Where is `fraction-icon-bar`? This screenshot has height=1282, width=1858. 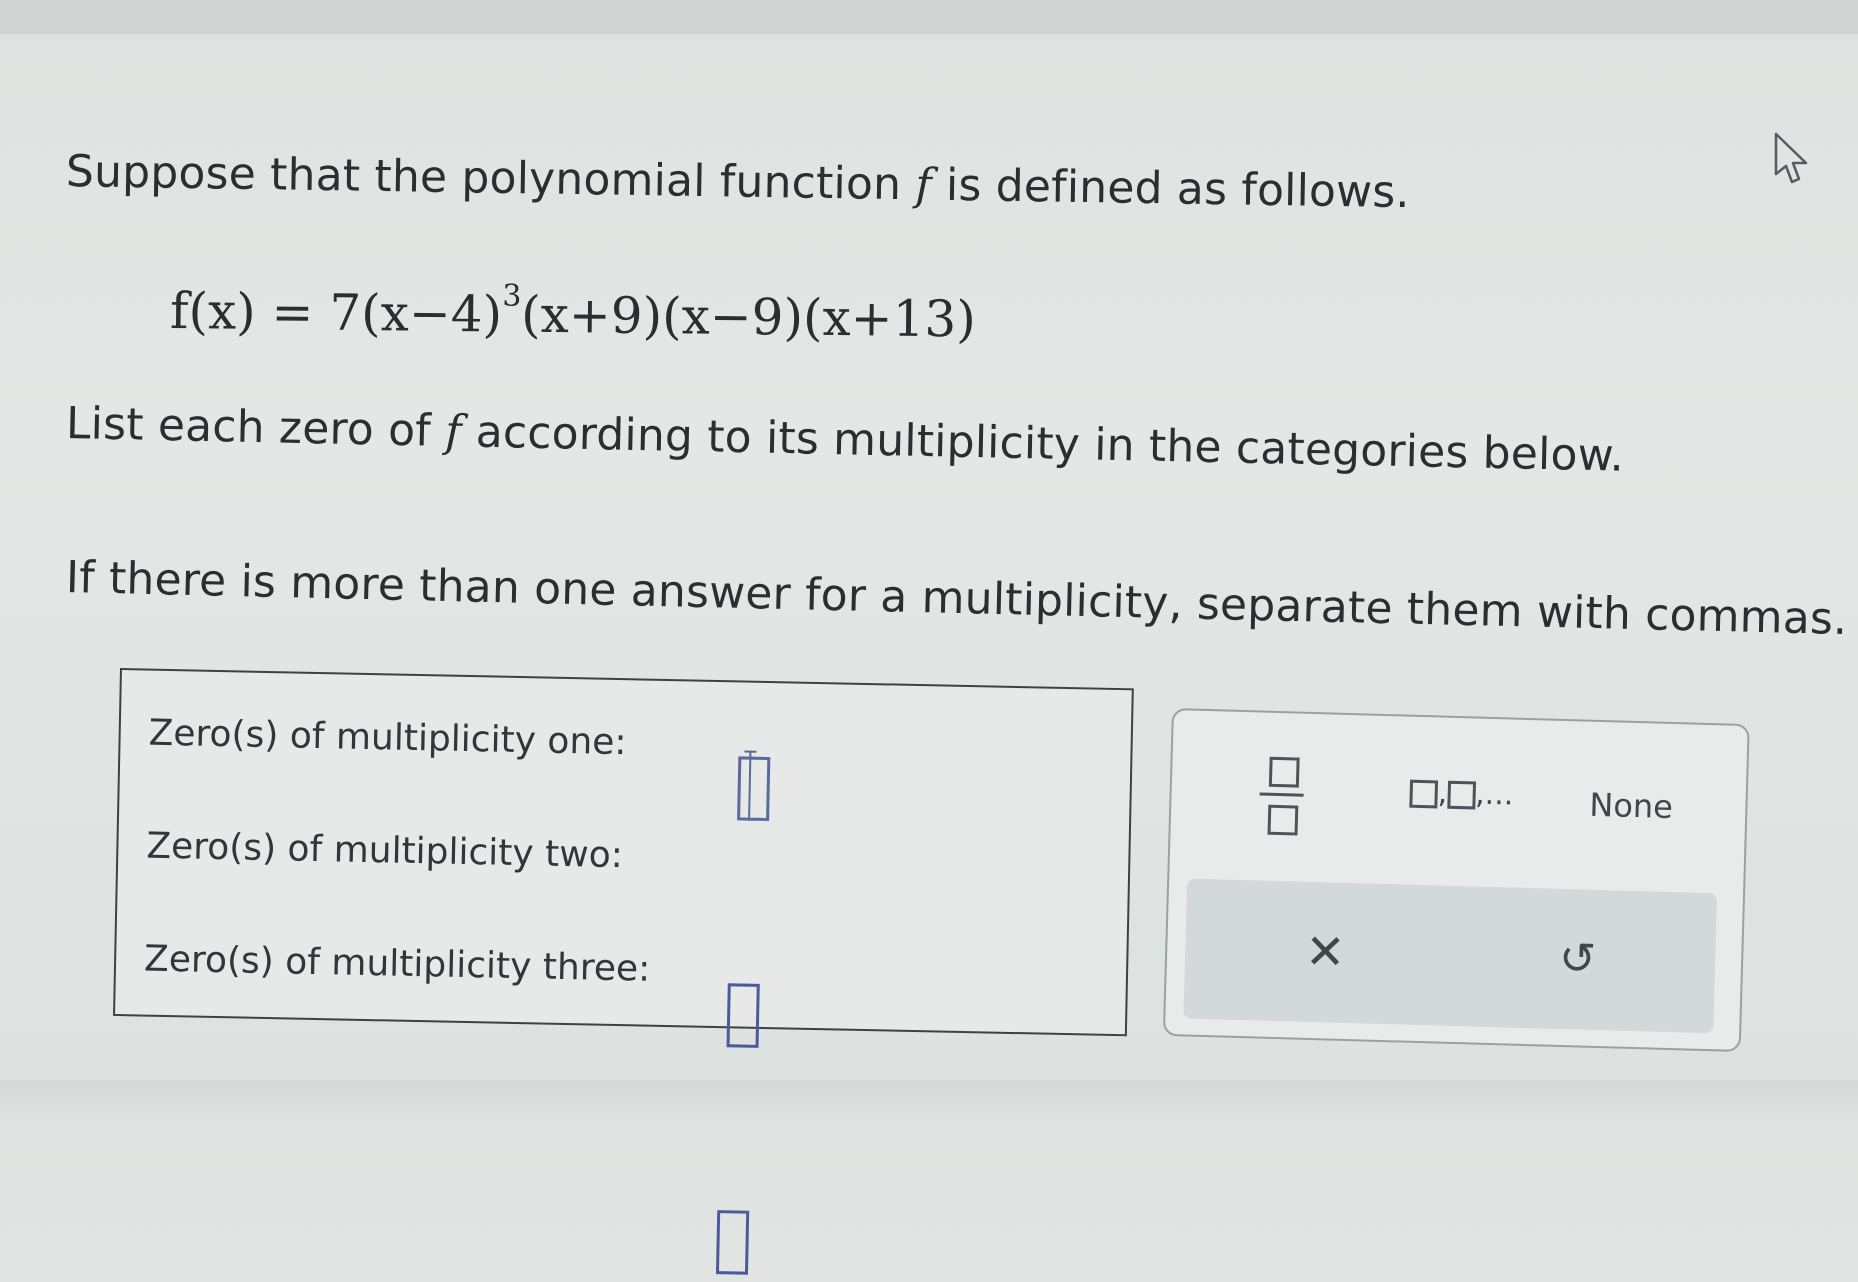 fraction-icon-bar is located at coordinates (1281, 794).